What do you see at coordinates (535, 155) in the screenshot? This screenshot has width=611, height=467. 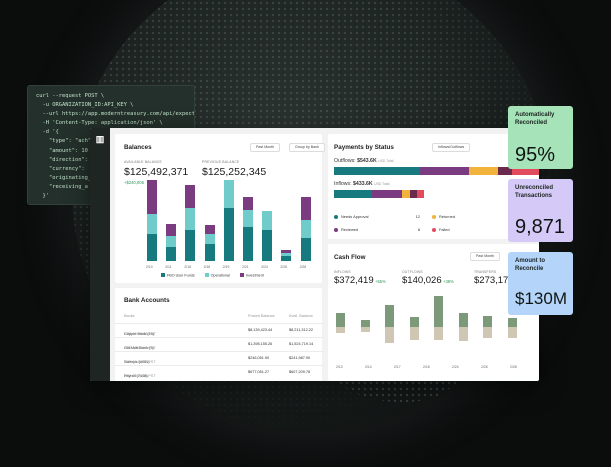 I see `kpi-auto-reconciled-value: 95%` at bounding box center [535, 155].